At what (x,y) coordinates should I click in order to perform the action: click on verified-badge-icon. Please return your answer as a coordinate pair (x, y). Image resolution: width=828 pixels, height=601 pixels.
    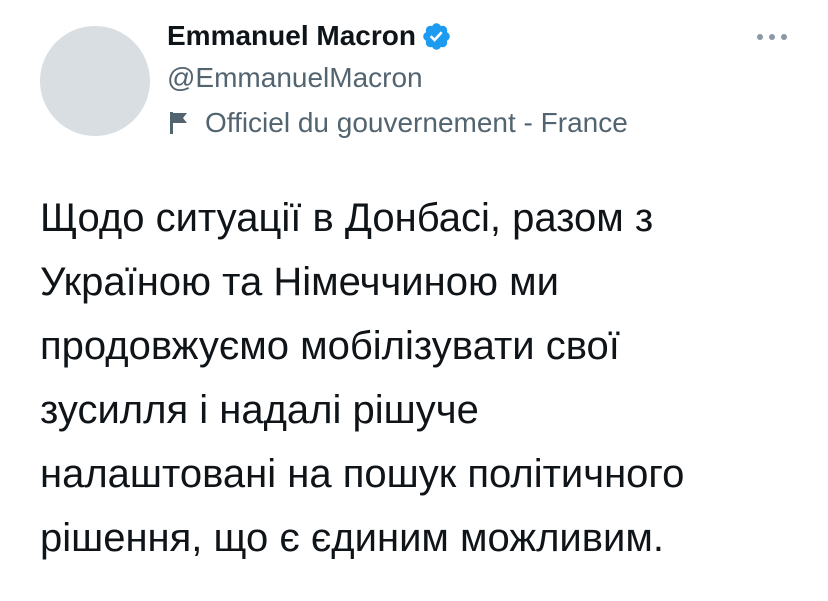
    Looking at the image, I should click on (436, 36).